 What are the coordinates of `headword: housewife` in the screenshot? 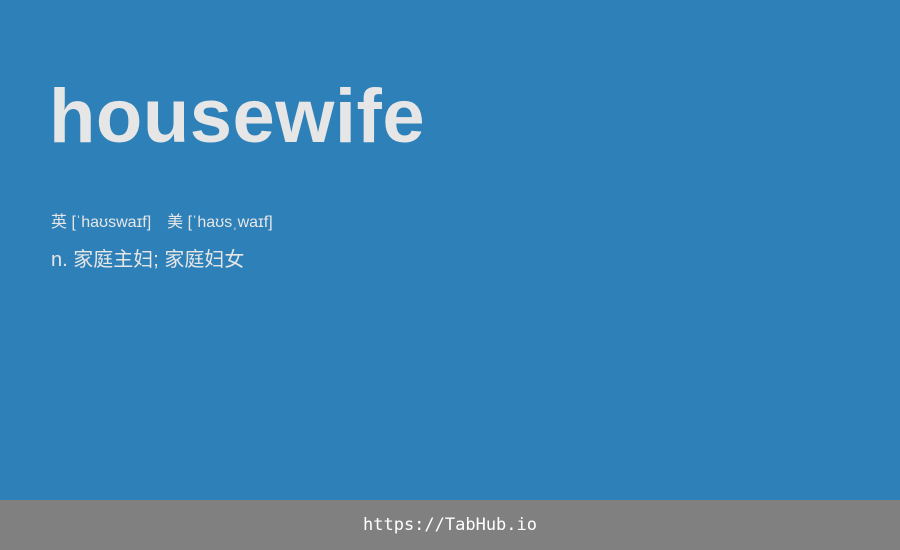 It's located at (237, 116).